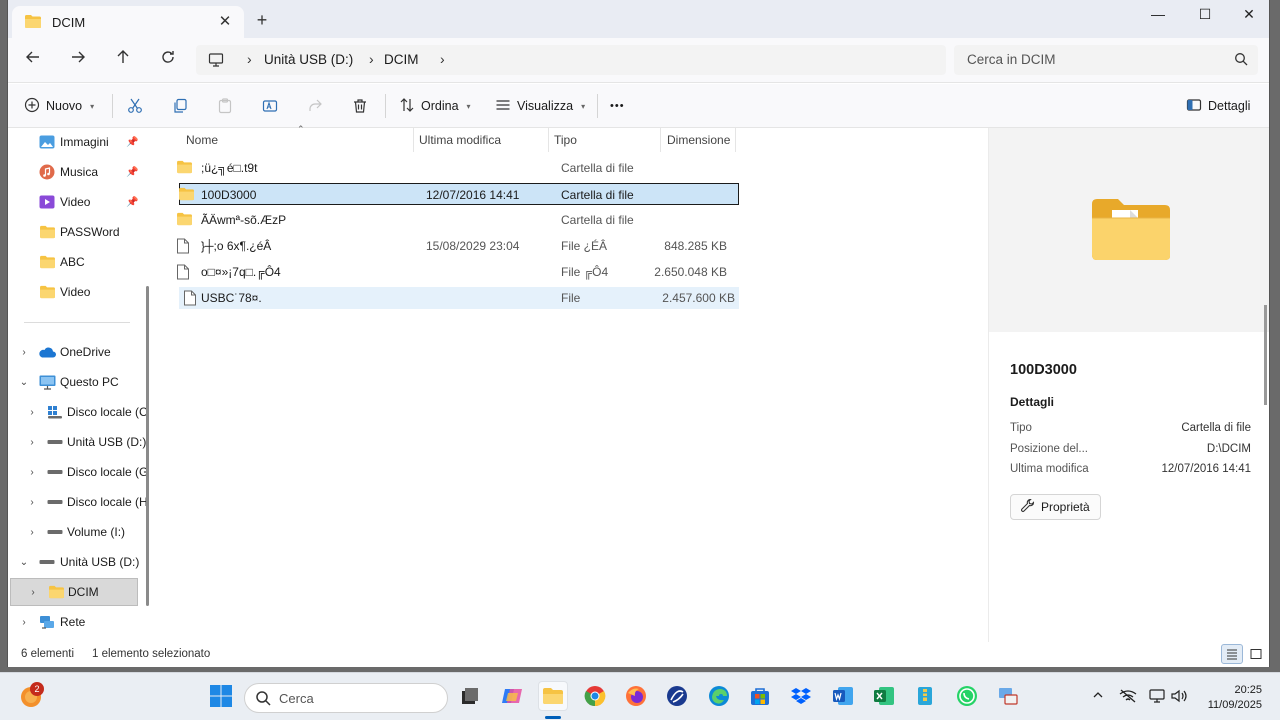  I want to click on tiles-view-icon, so click(1256, 654).